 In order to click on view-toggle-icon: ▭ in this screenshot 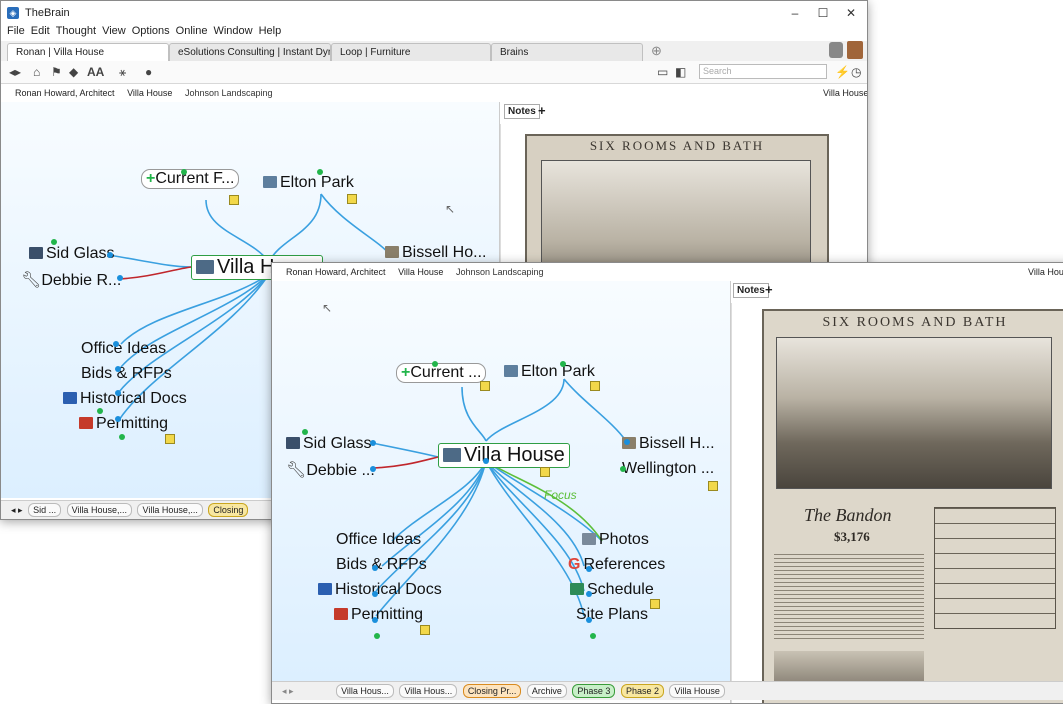, I will do `click(662, 72)`.